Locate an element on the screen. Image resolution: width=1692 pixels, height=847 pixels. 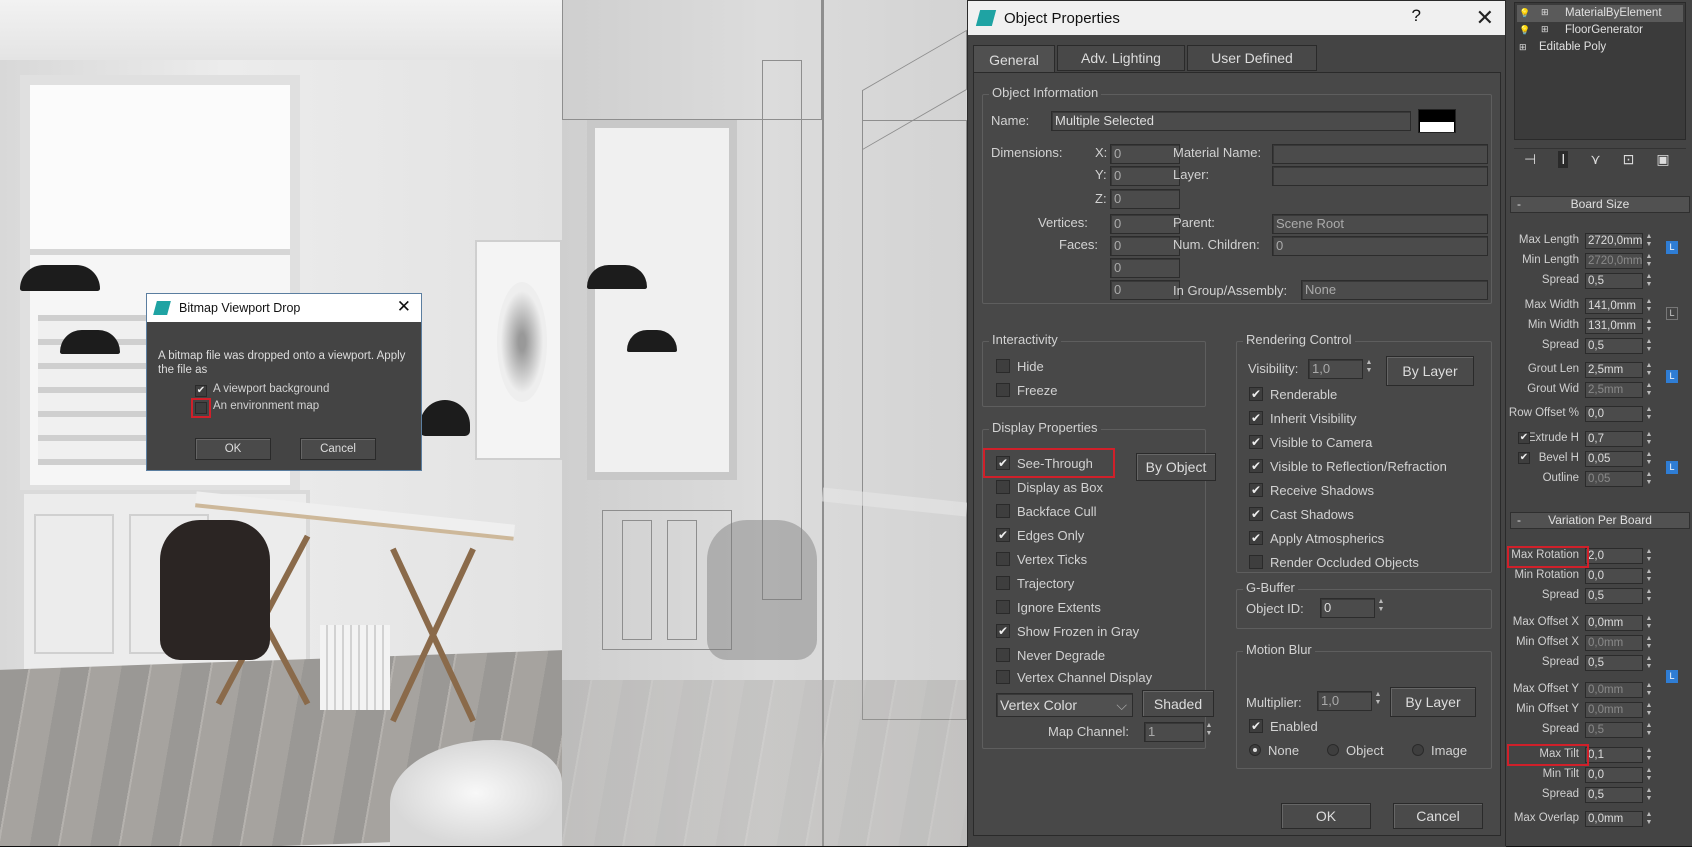
lock-bevel-icon: L is located at coordinates (1672, 467).